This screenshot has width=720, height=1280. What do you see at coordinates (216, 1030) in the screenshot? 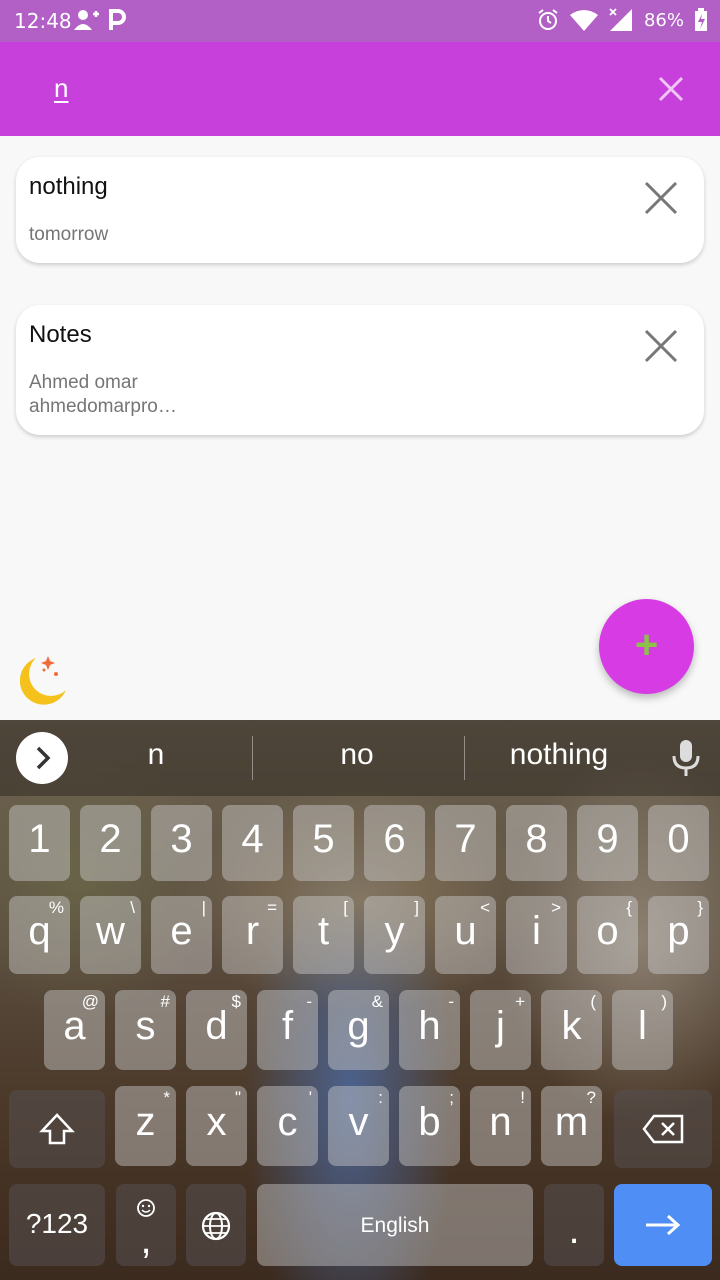
I see `key-d: d $` at bounding box center [216, 1030].